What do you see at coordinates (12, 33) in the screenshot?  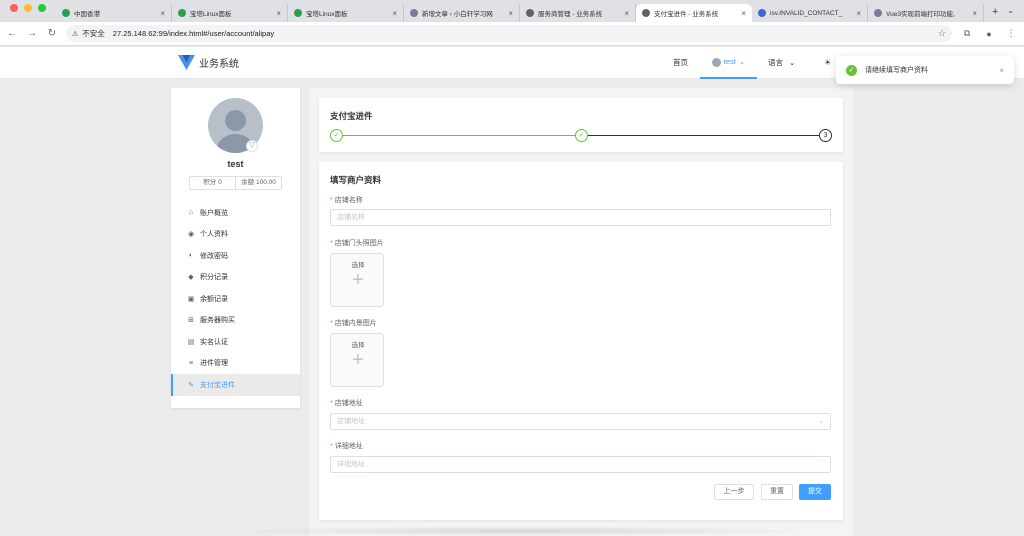 I see `back-icon: ←` at bounding box center [12, 33].